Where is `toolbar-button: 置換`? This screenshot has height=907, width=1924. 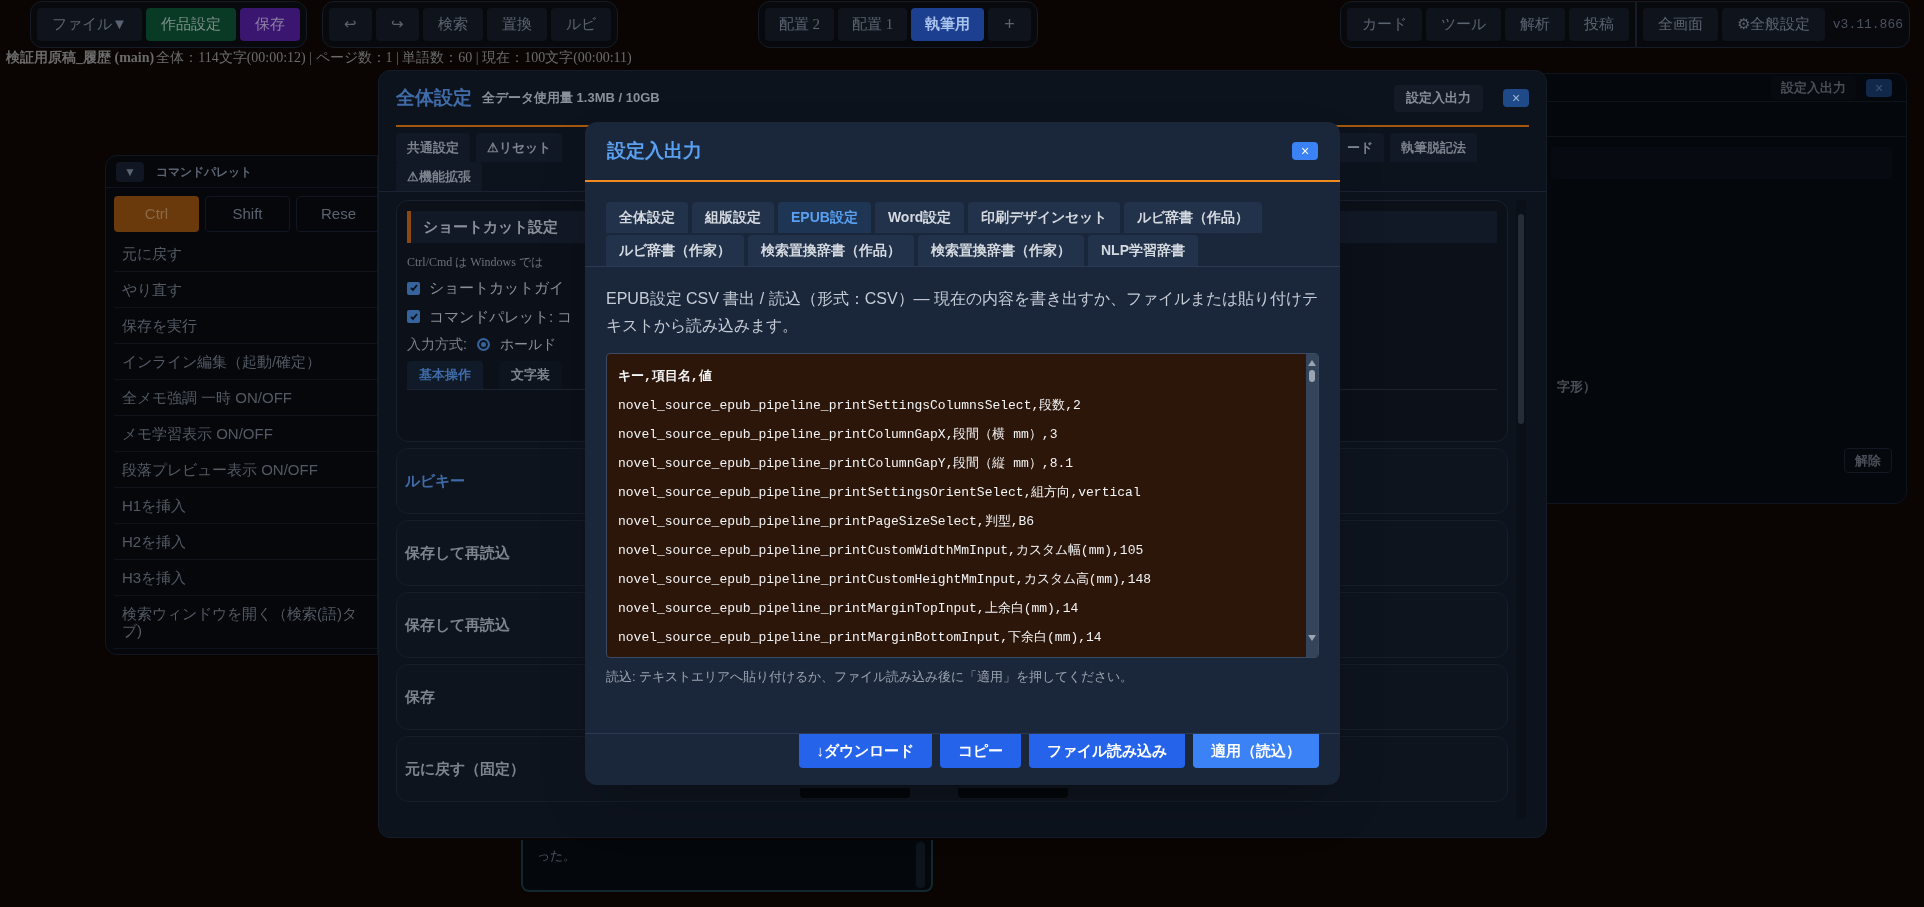
toolbar-button: 置換 is located at coordinates (516, 24).